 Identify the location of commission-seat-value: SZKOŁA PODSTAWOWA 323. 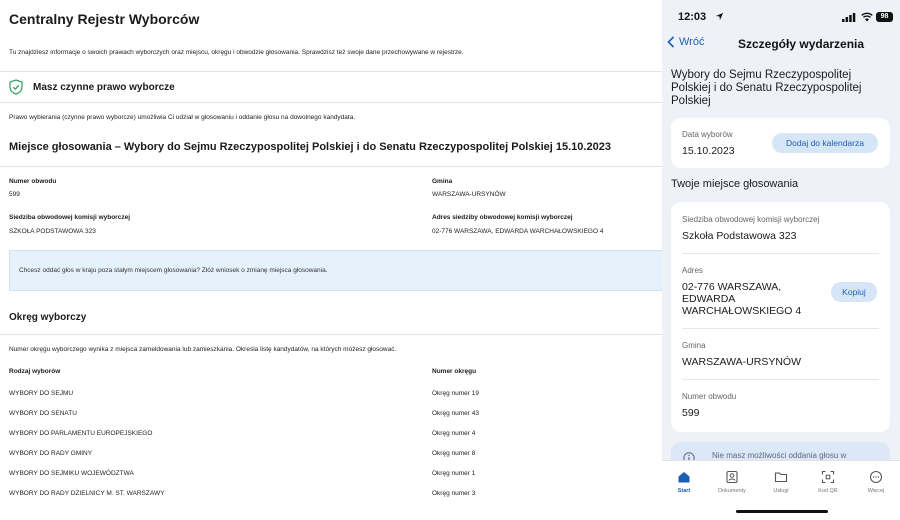
(52, 231).